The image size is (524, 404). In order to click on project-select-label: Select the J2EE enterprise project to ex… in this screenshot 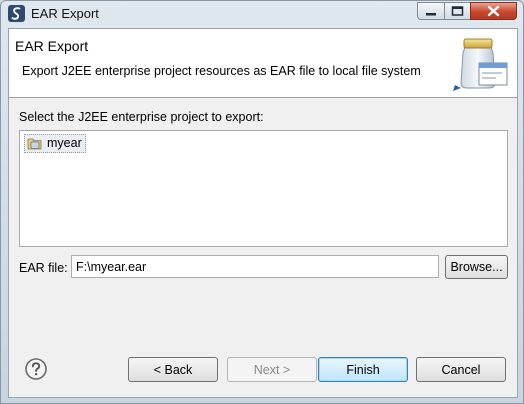, I will do `click(141, 117)`.